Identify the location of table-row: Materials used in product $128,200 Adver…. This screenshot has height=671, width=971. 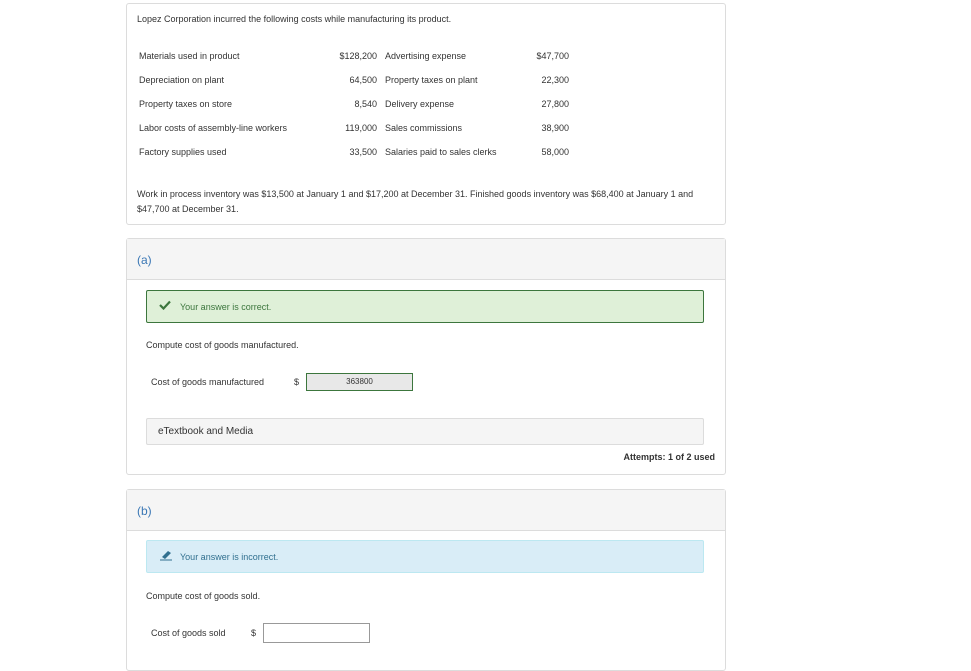
(354, 56).